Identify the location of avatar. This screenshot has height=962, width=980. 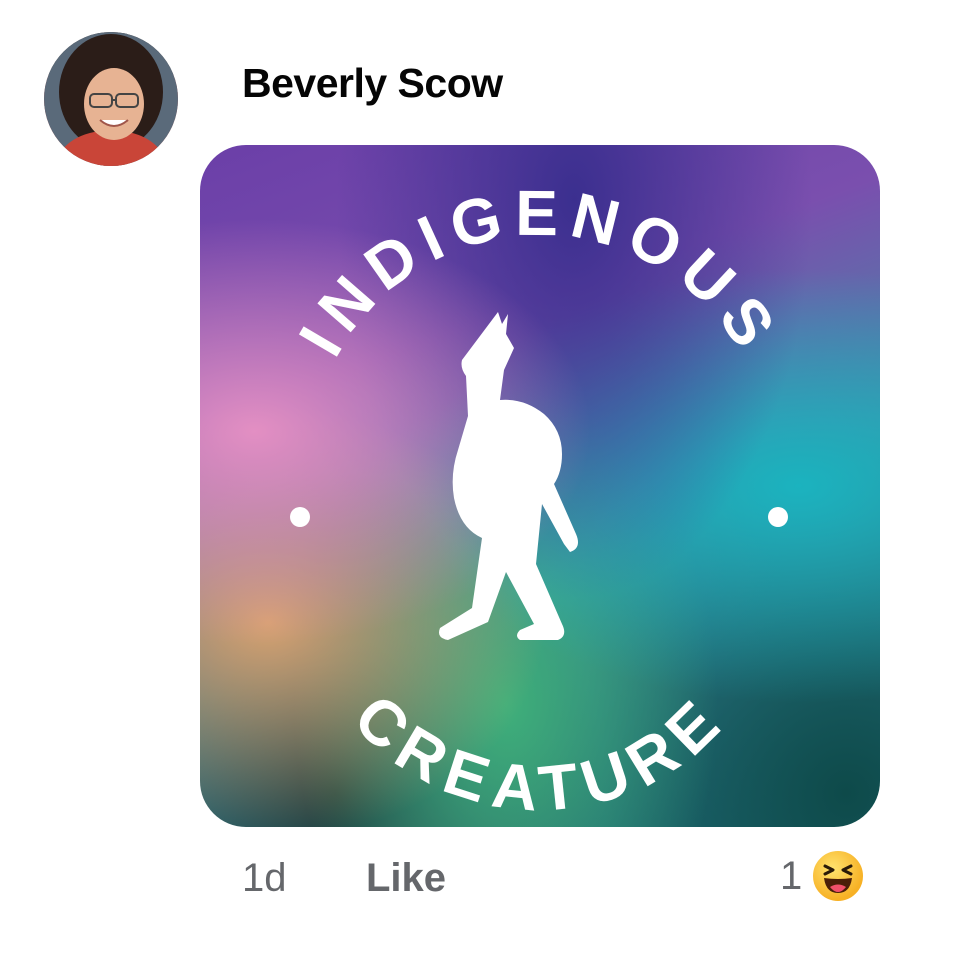
(111, 99).